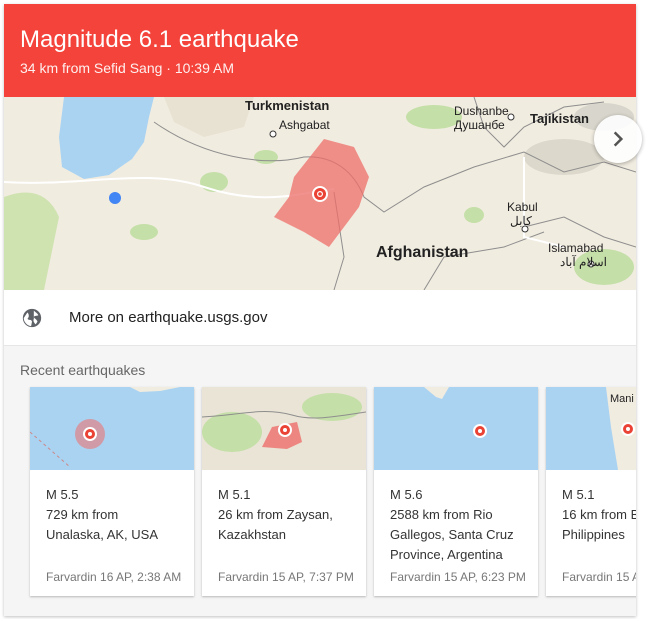 Image resolution: width=646 pixels, height=619 pixels. Describe the element at coordinates (320, 318) in the screenshot. I see `usgs-link: More on earthquake.usgs.gov` at that location.